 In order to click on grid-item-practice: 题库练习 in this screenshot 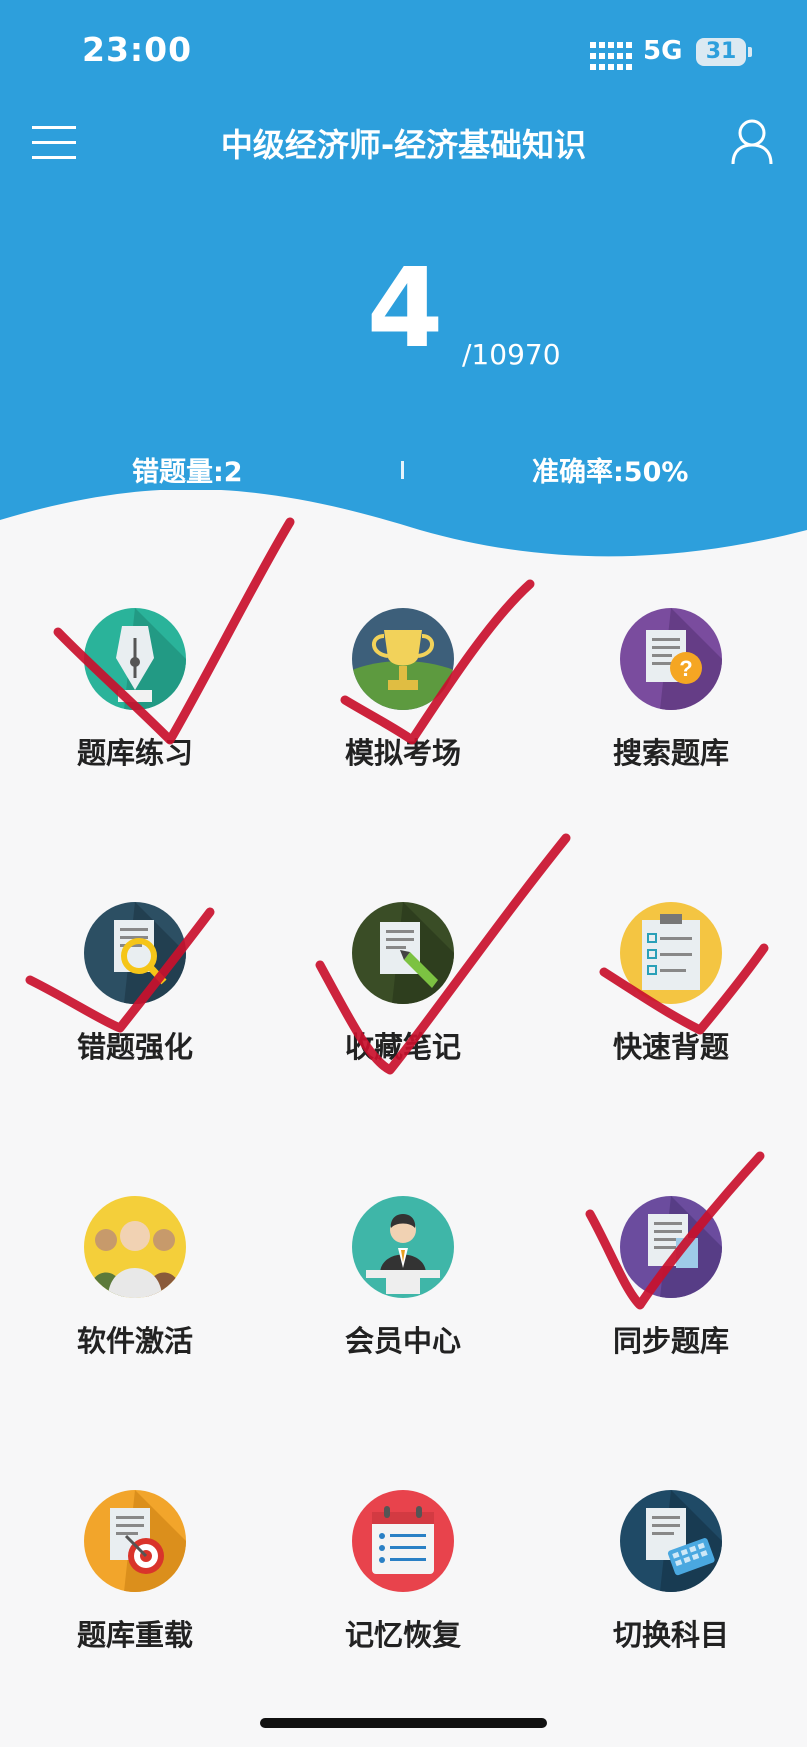, I will do `click(134, 708)`.